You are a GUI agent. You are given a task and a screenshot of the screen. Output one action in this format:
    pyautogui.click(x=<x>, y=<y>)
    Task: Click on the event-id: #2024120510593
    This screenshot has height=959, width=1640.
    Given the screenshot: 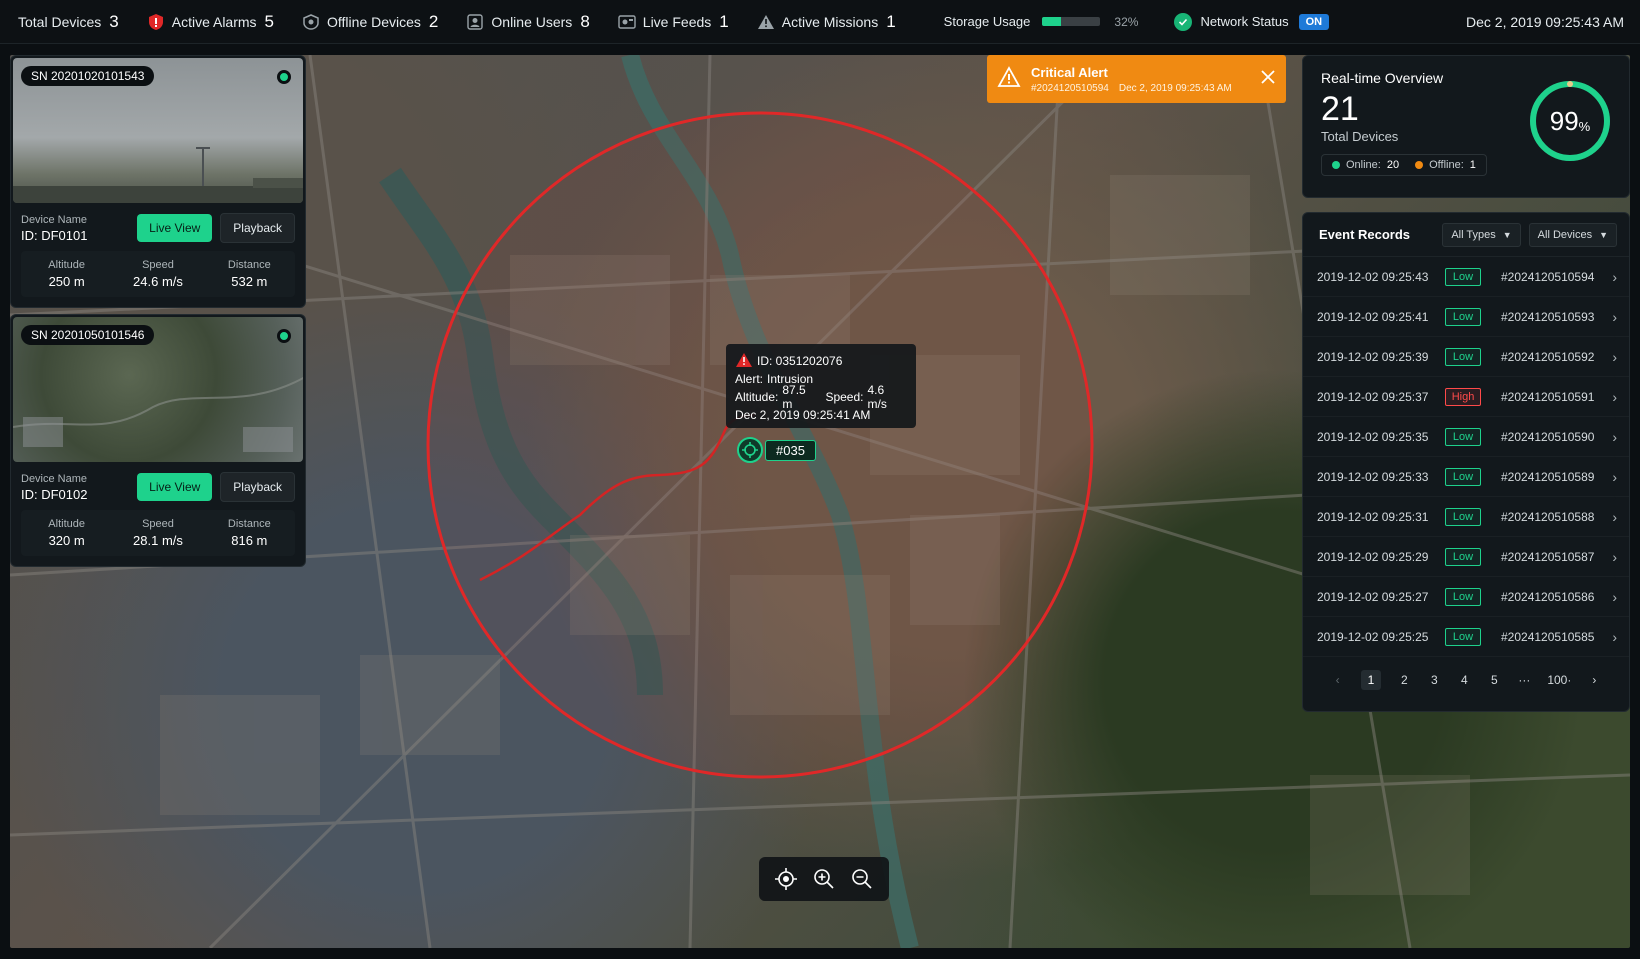 What is the action you would take?
    pyautogui.click(x=1548, y=316)
    